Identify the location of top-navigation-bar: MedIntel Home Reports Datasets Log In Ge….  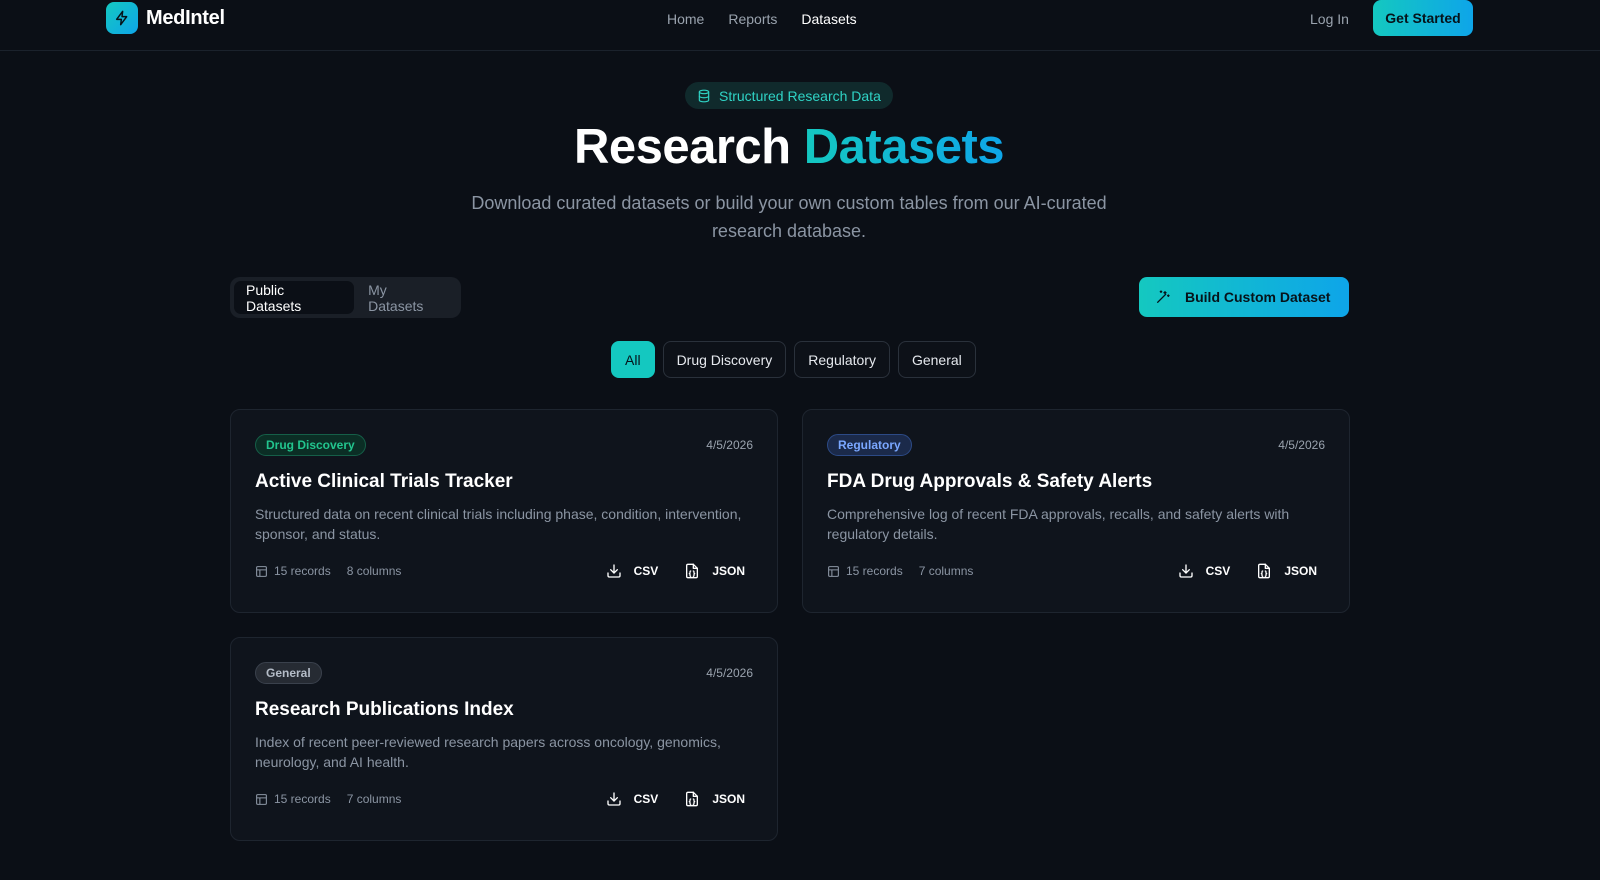
(800, 25).